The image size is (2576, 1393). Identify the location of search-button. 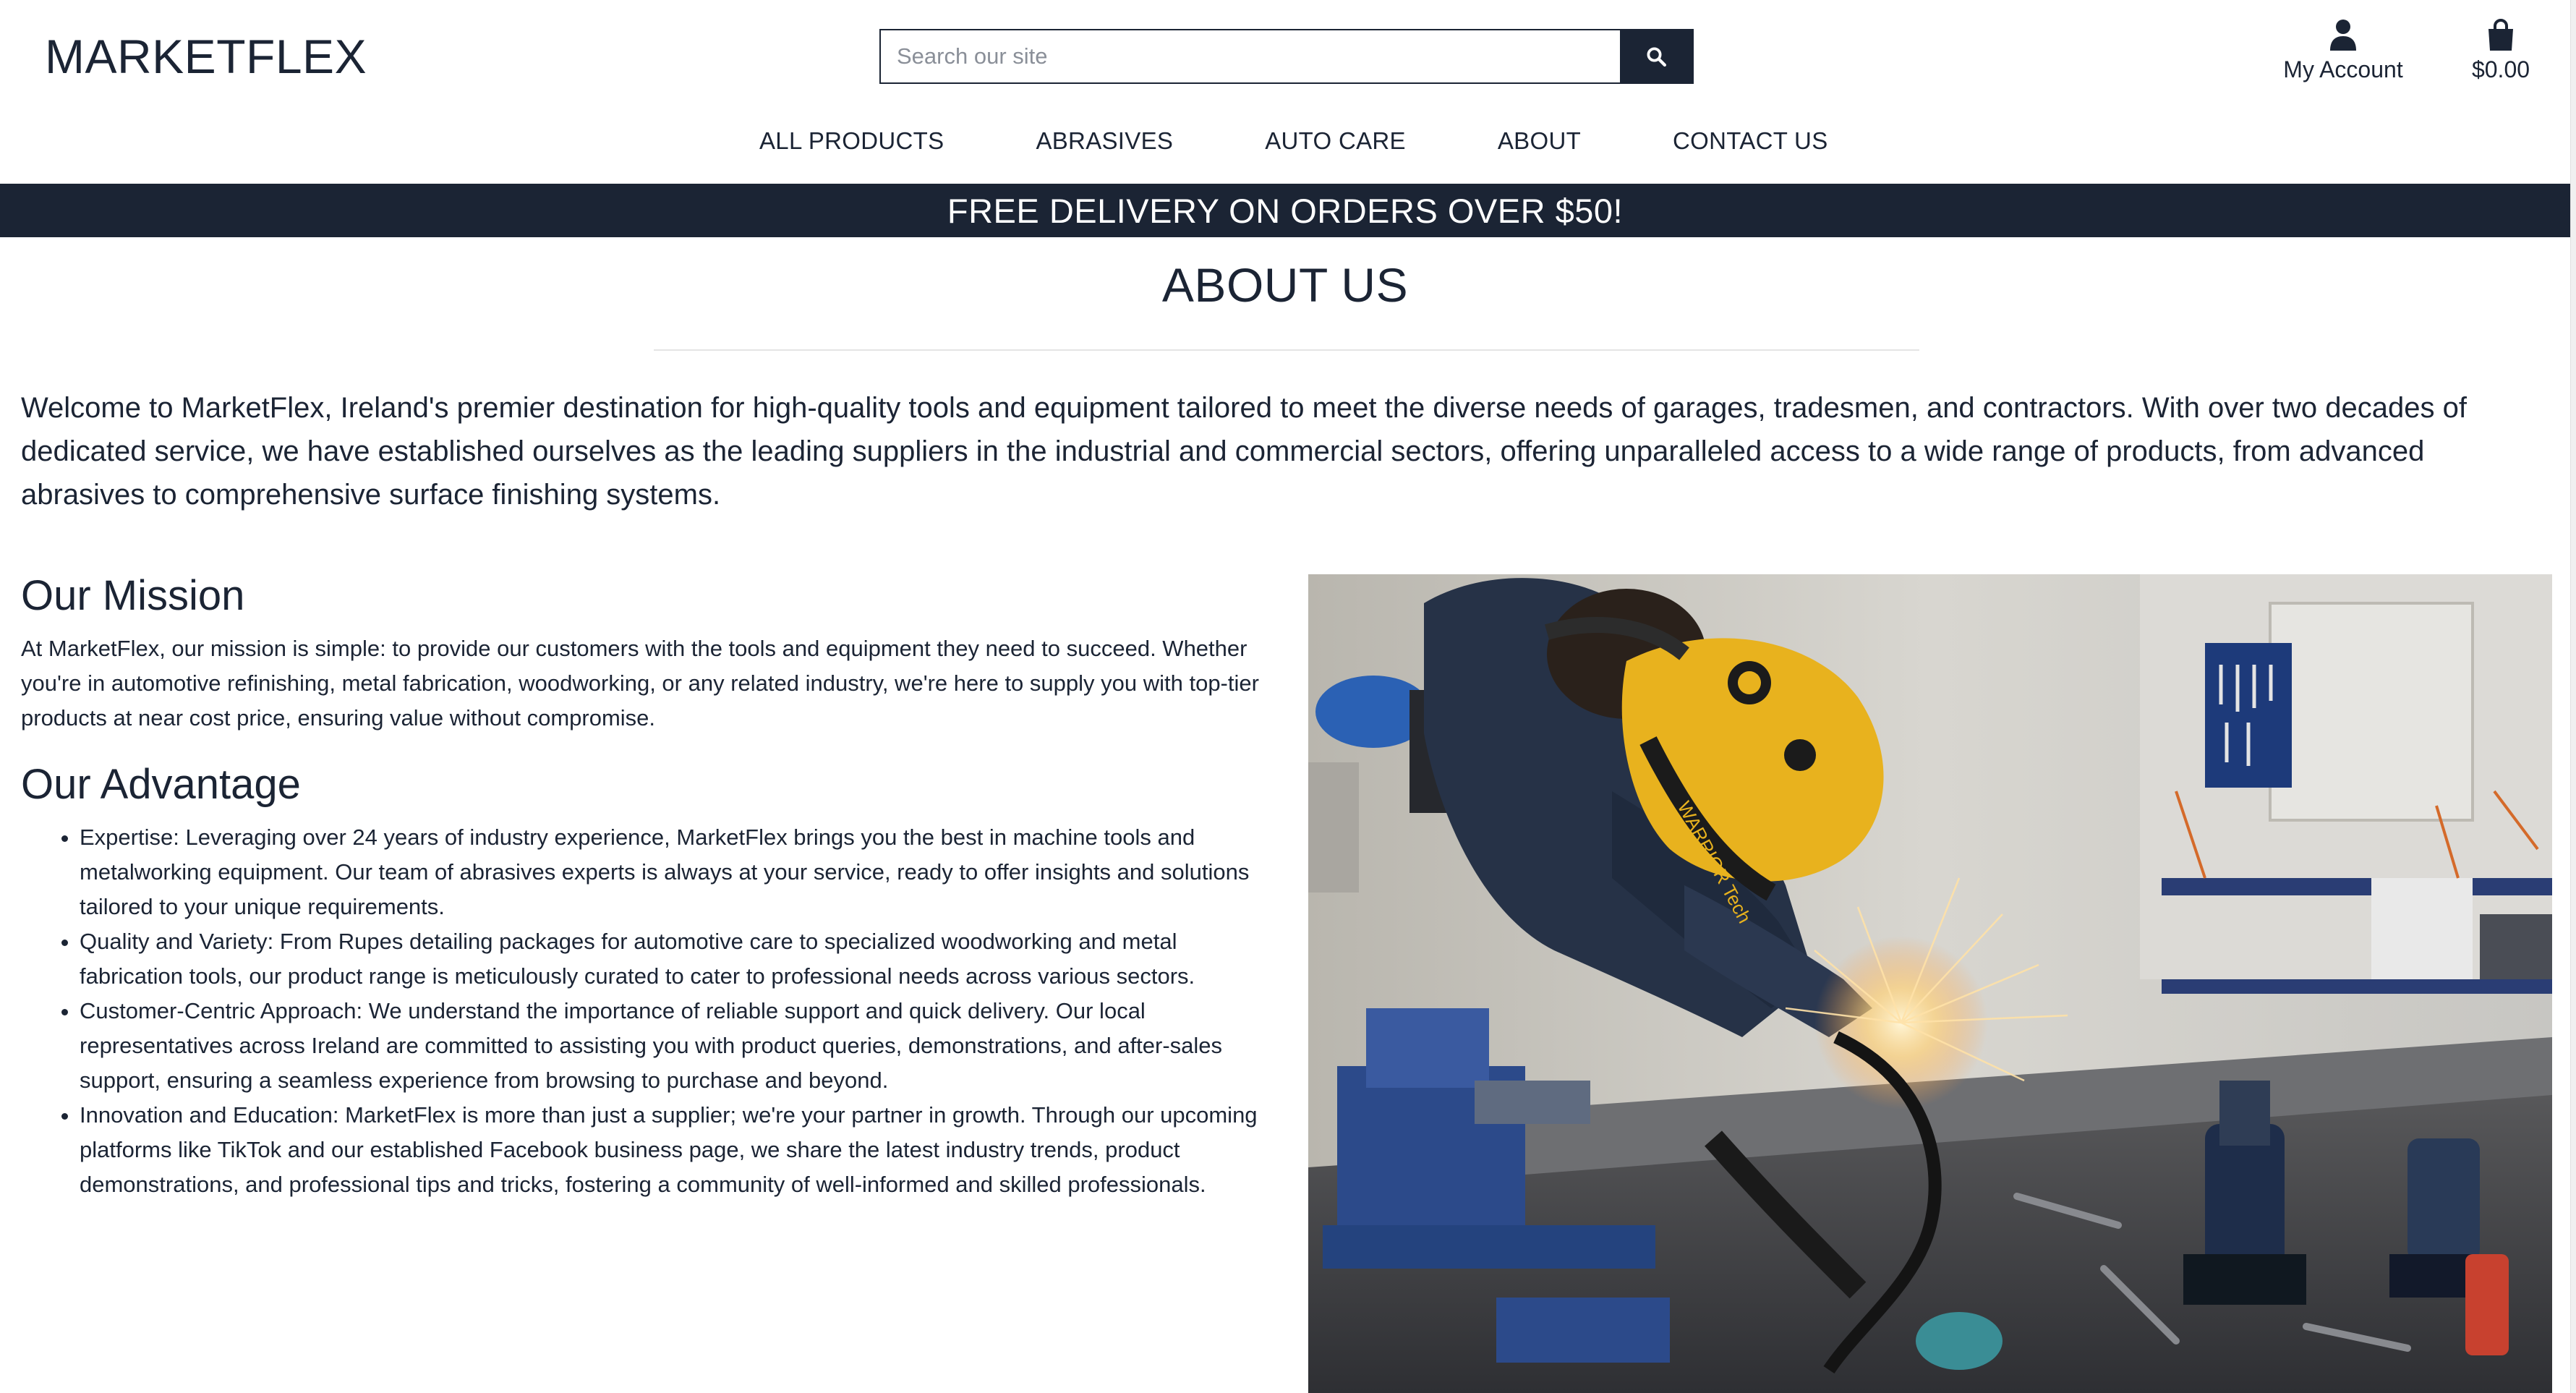
(1656, 56).